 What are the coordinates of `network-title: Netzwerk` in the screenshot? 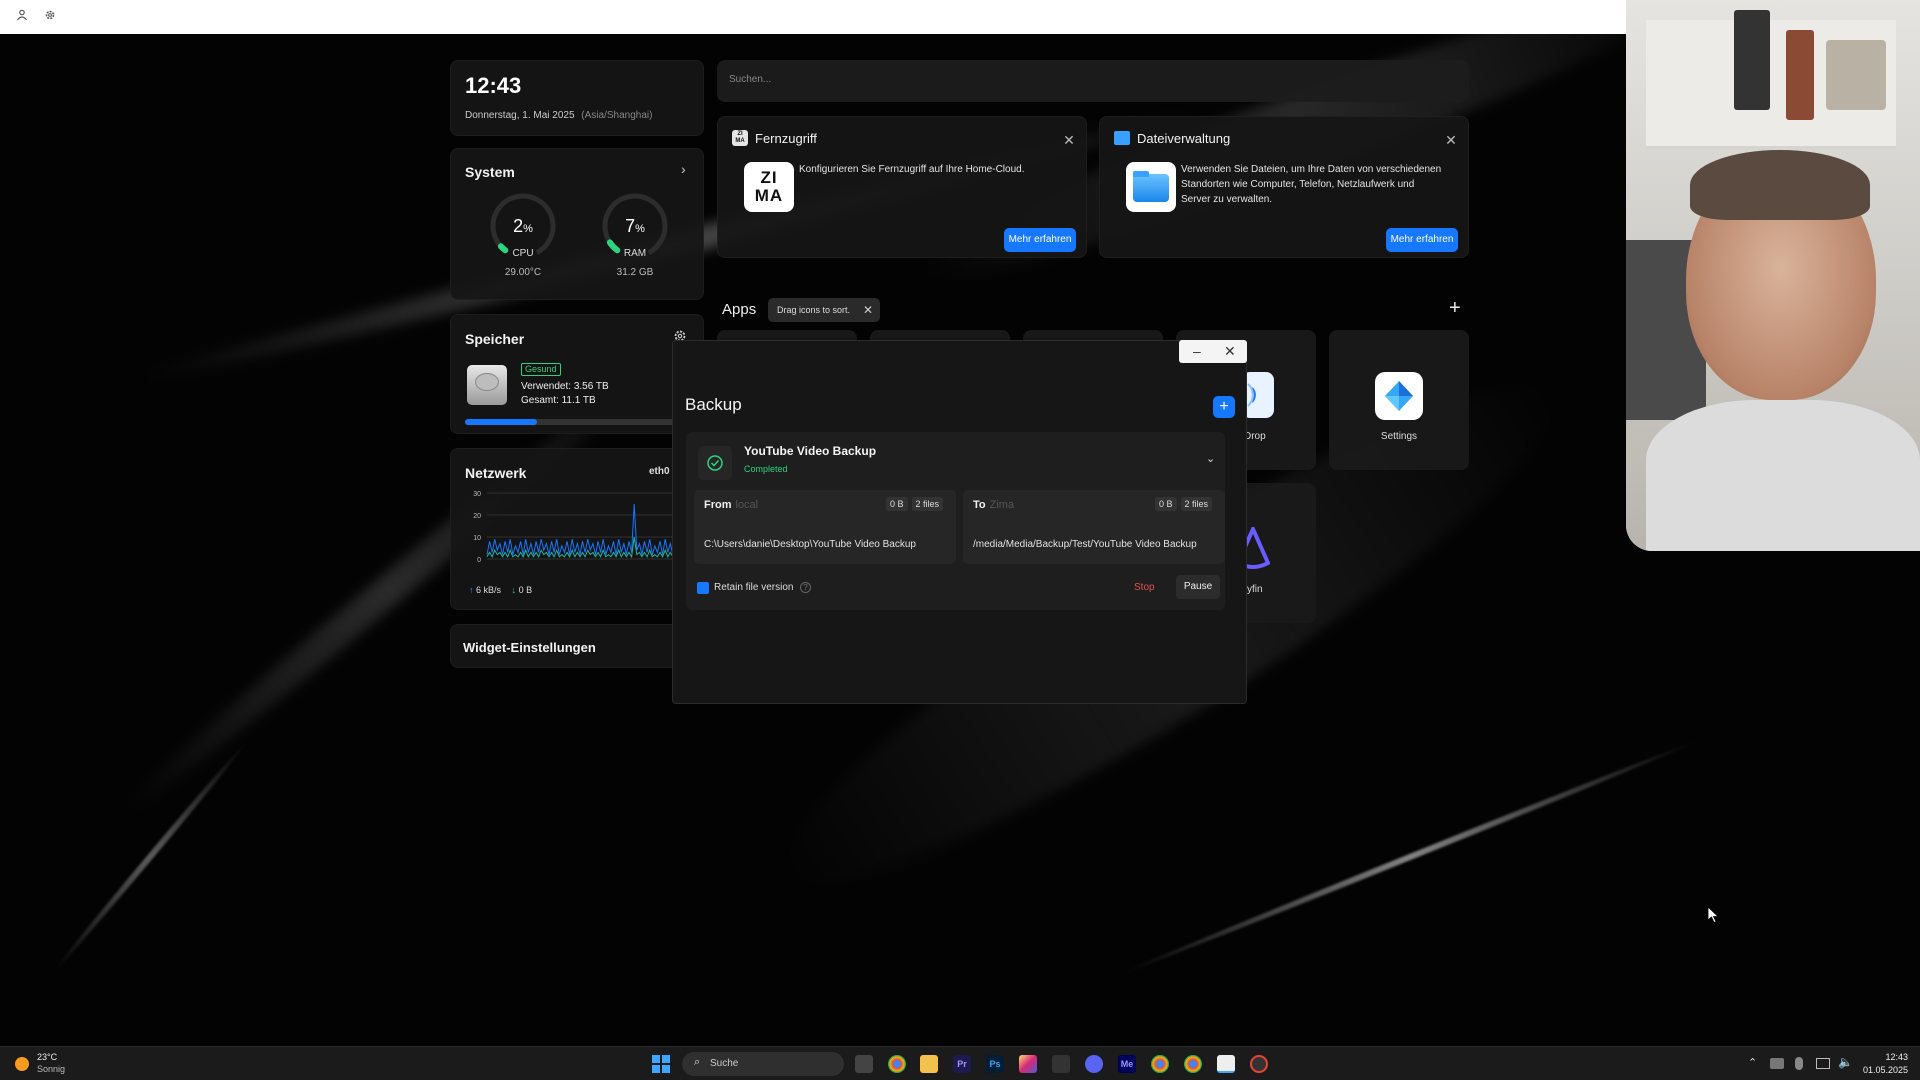 It's located at (496, 473).